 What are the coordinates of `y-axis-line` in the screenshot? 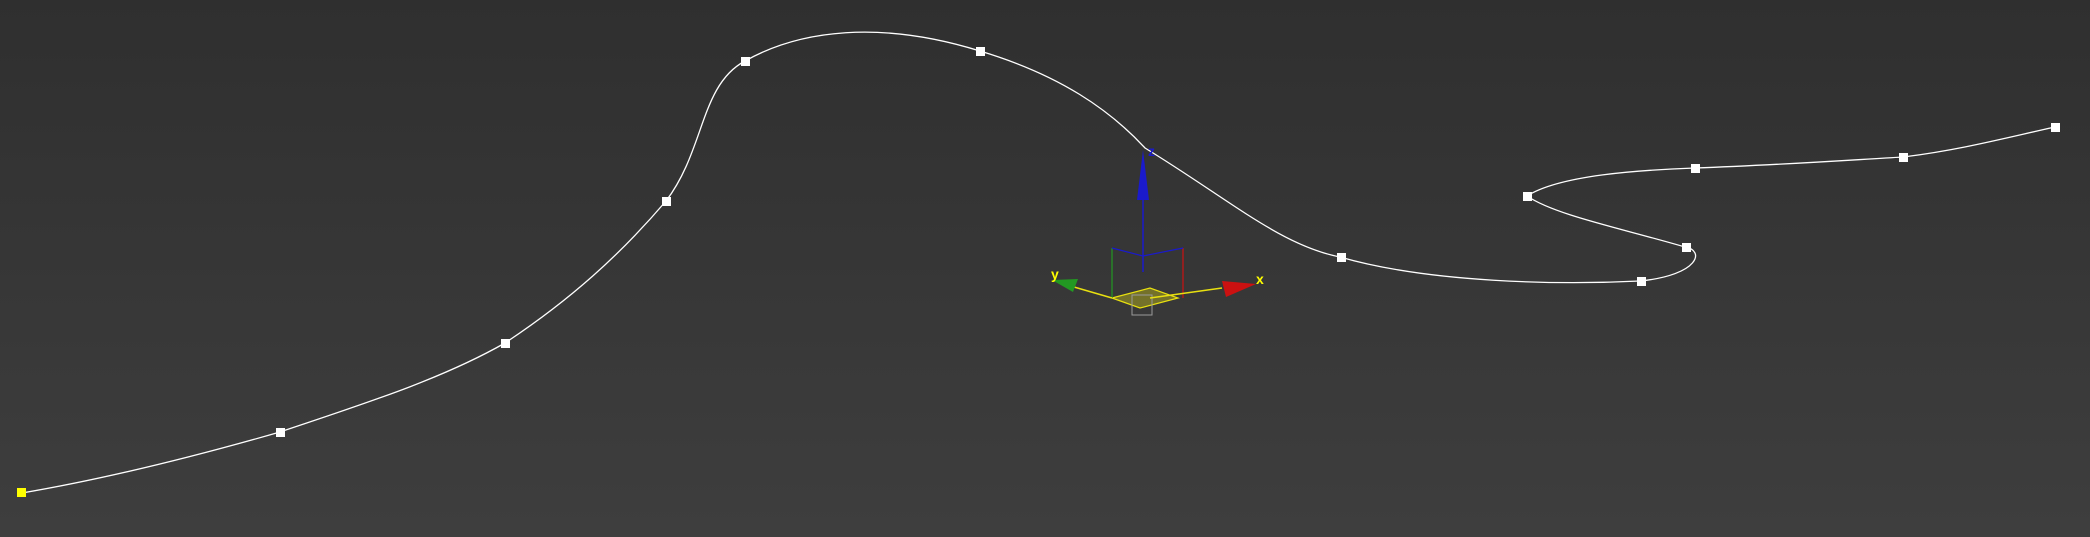 It's located at (1093, 292).